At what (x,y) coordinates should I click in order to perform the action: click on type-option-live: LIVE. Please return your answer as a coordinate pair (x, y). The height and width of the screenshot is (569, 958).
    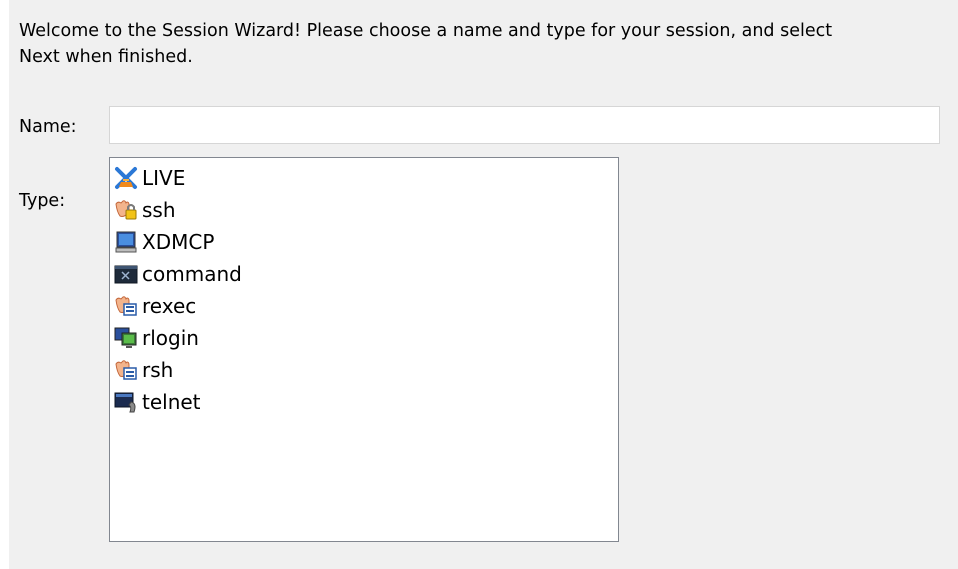
    Looking at the image, I should click on (364, 178).